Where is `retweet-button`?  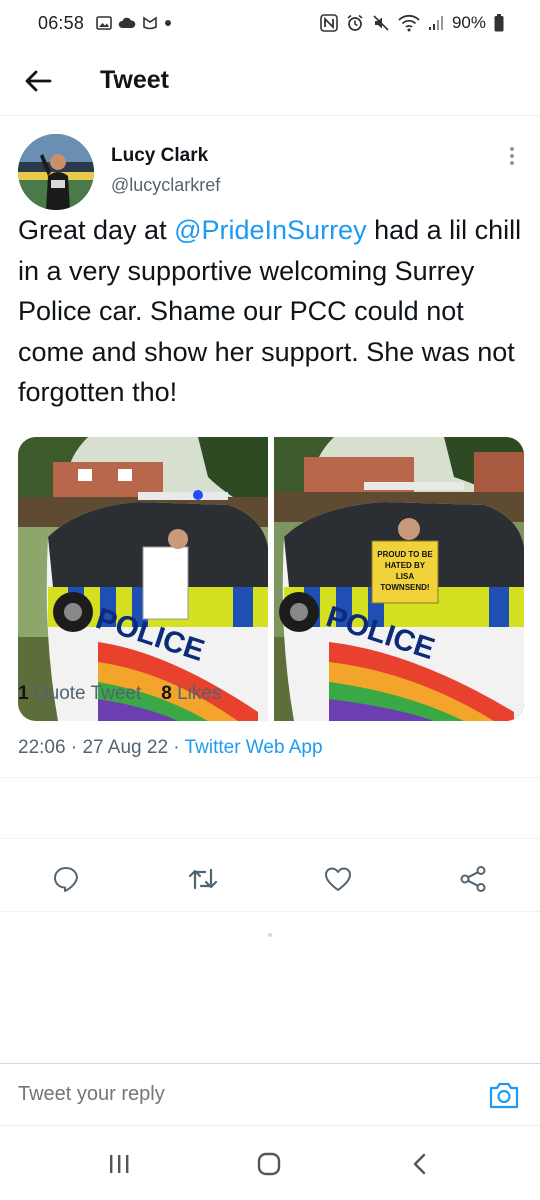 retweet-button is located at coordinates (203, 879).